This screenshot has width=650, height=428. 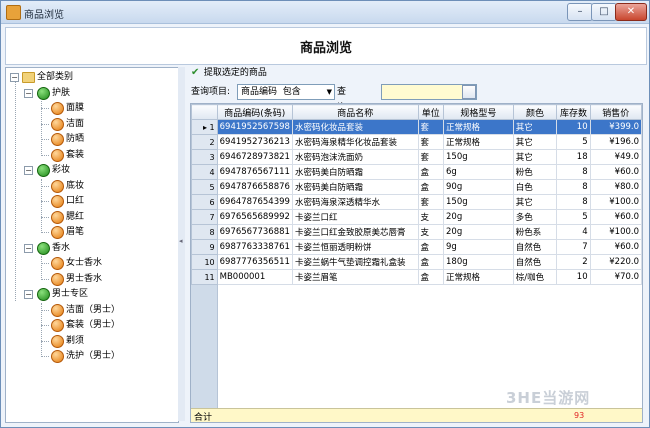 I want to click on column-header: 规格型号, so click(x=478, y=112).